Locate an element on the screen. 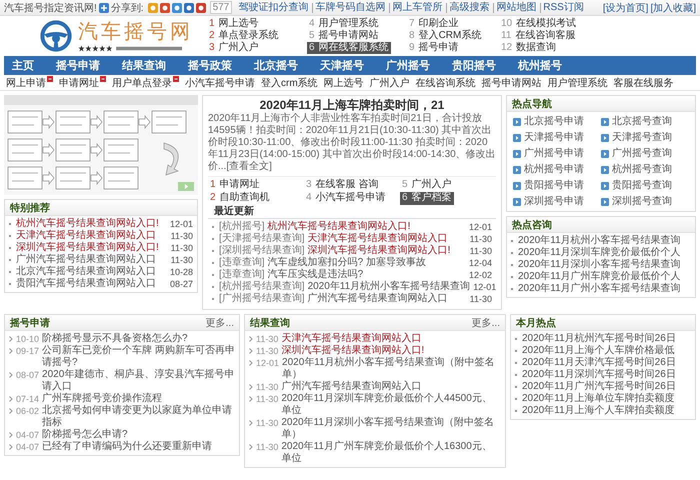  list-link: 2020年11月广州车牌竞价最低价个人 is located at coordinates (599, 277).